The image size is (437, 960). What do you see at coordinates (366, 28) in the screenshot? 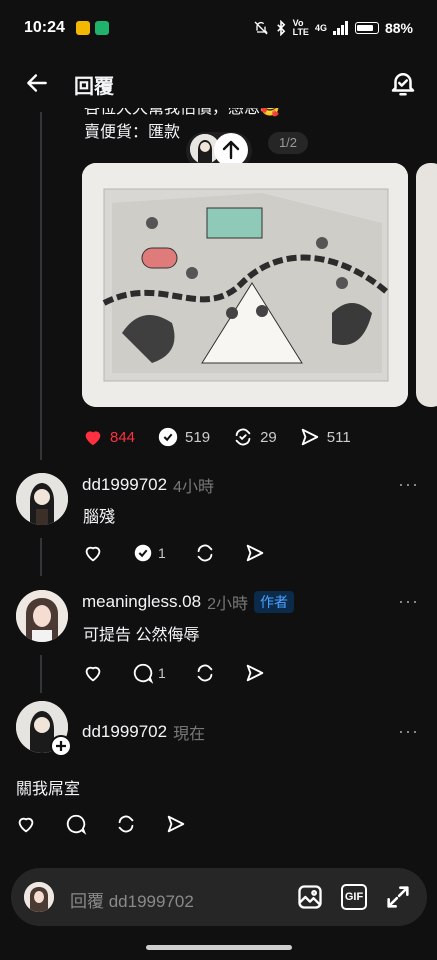
I see `battery-icon` at bounding box center [366, 28].